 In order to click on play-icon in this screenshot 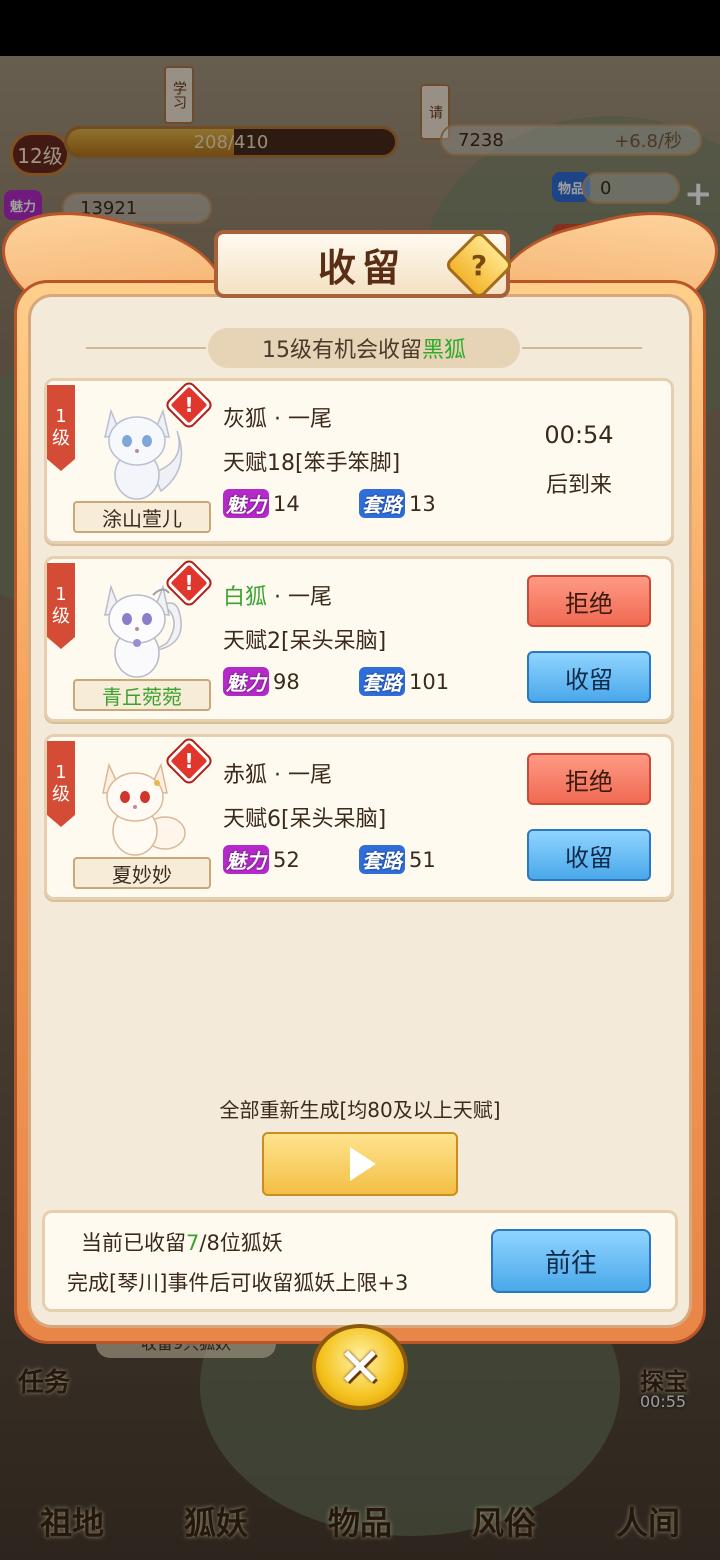, I will do `click(363, 1164)`.